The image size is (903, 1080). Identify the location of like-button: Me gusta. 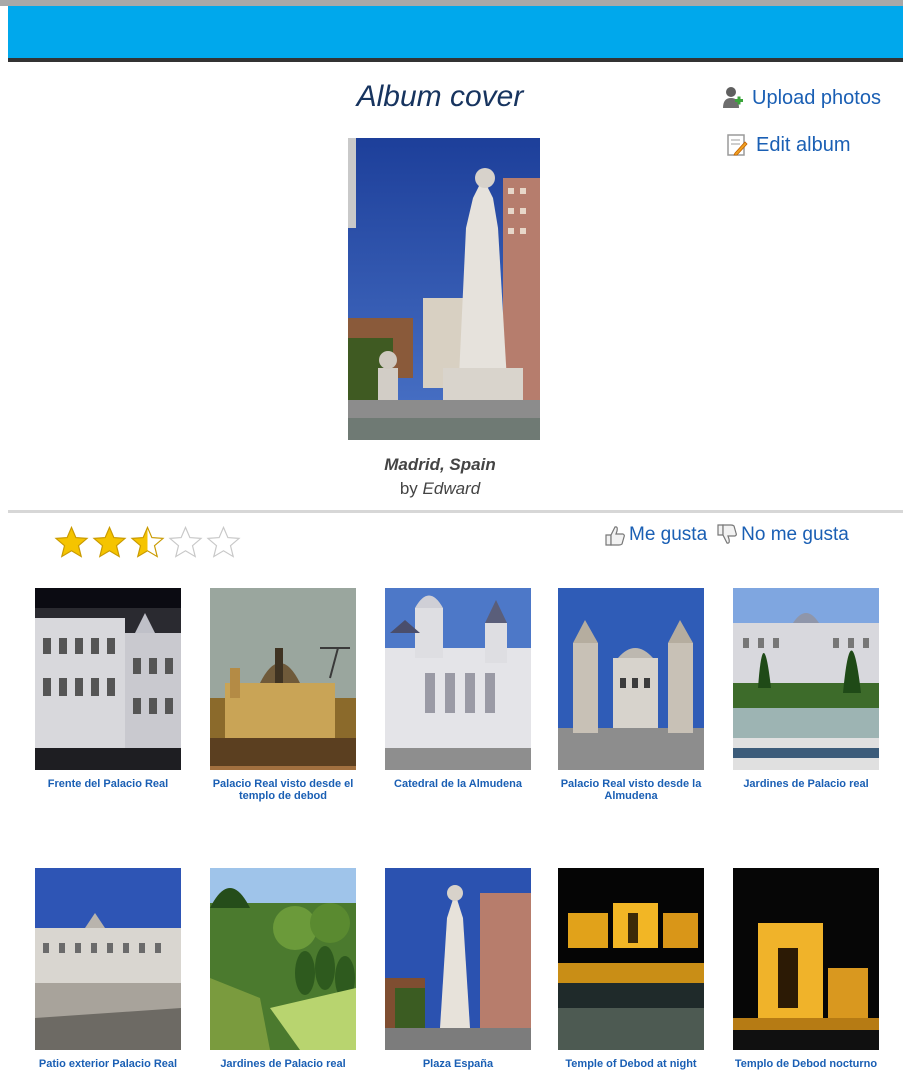
(655, 535).